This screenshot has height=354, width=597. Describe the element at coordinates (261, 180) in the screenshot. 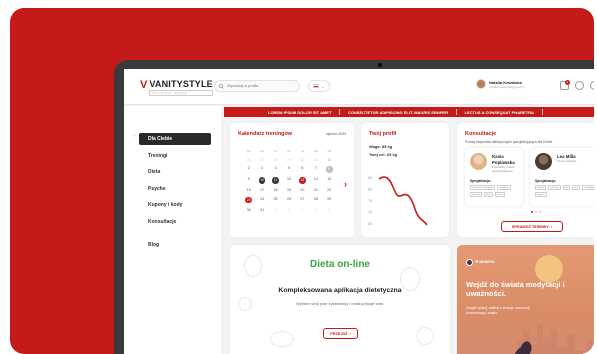

I see `calendar-day: 10` at that location.